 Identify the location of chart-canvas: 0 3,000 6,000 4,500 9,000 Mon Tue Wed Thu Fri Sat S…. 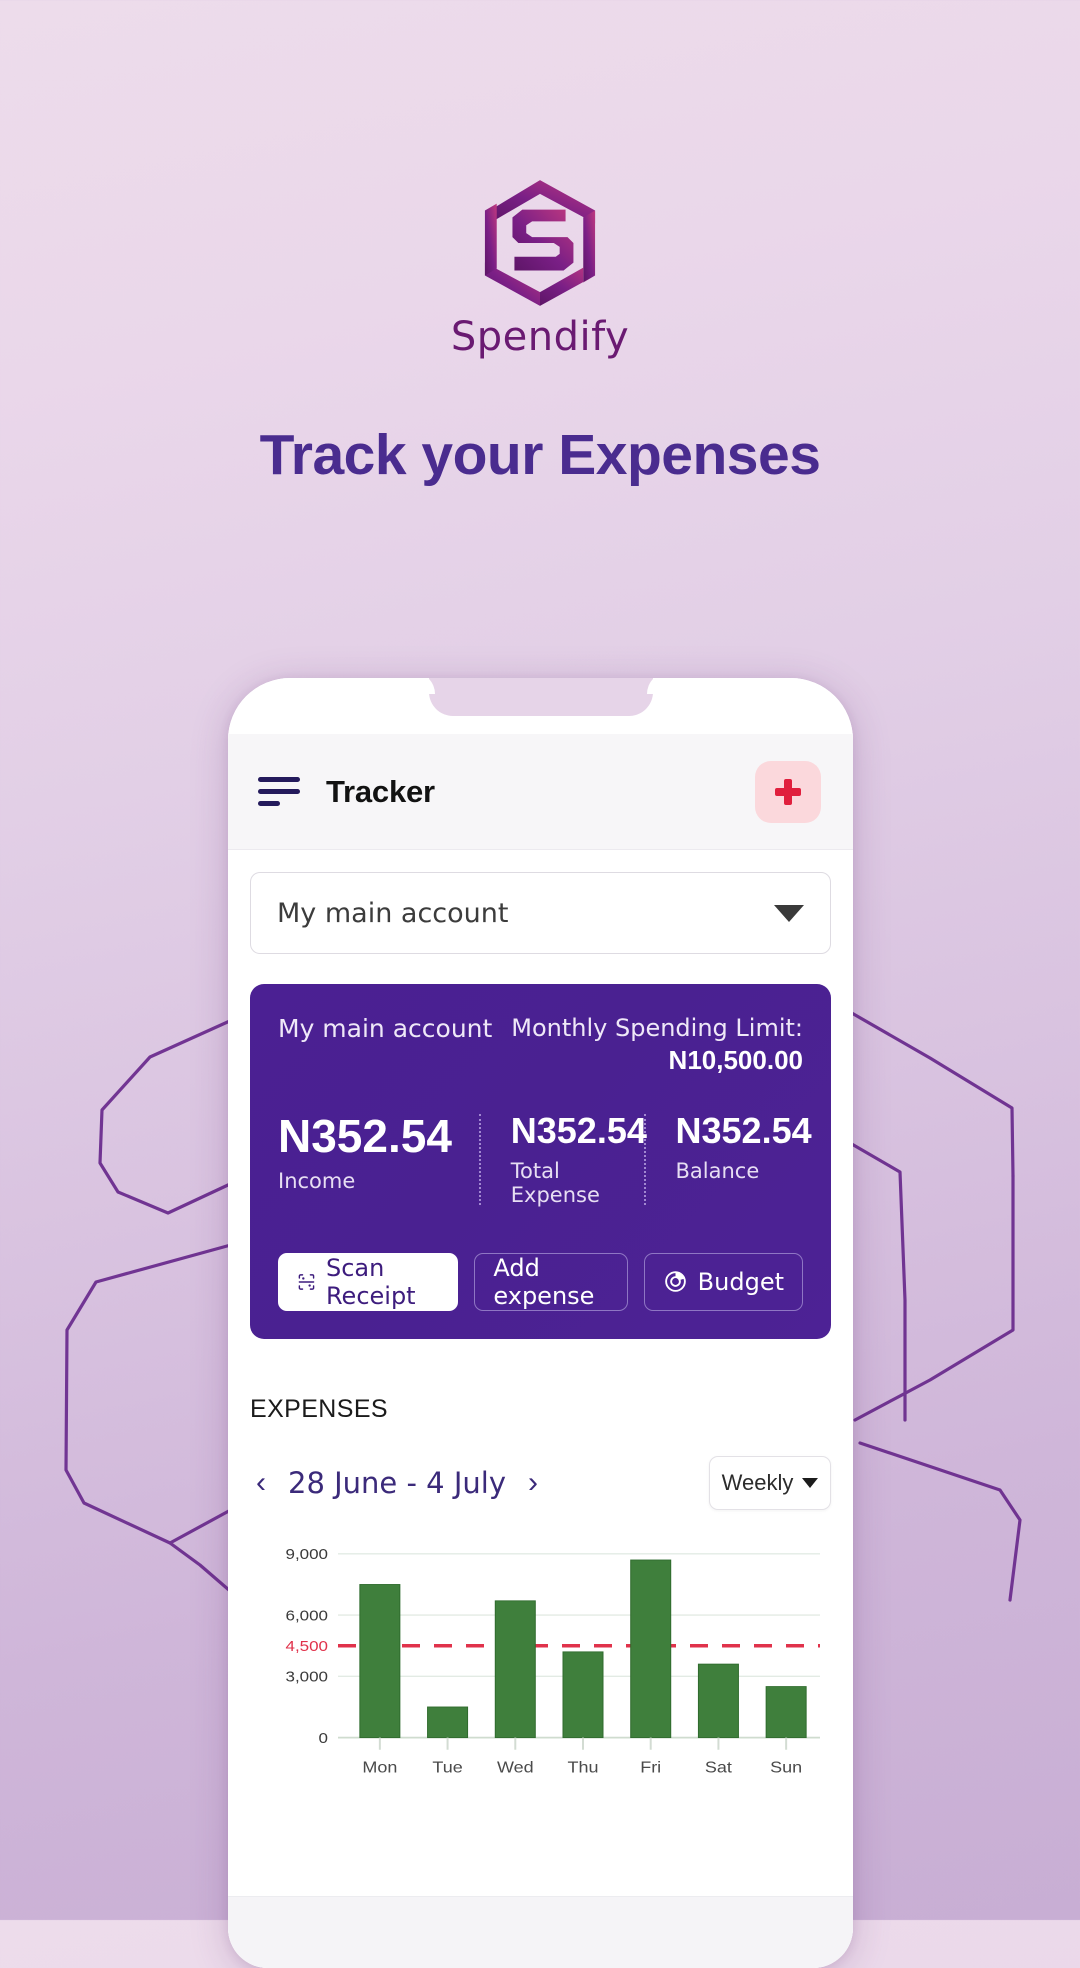
(553, 1661).